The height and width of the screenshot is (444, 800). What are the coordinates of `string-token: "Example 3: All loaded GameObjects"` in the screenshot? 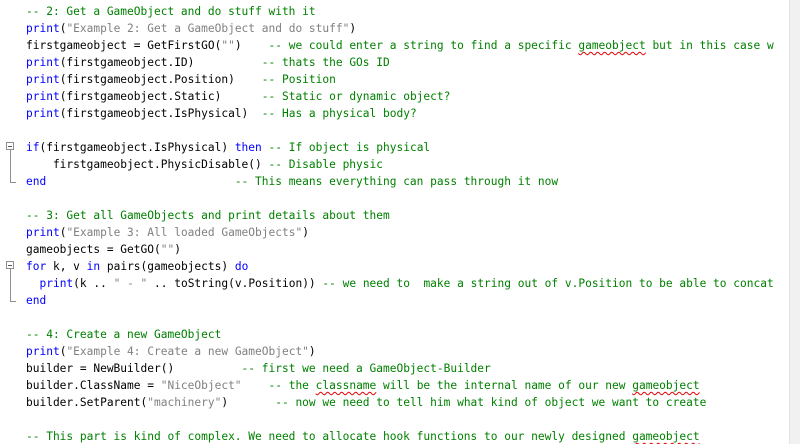 It's located at (184, 232).